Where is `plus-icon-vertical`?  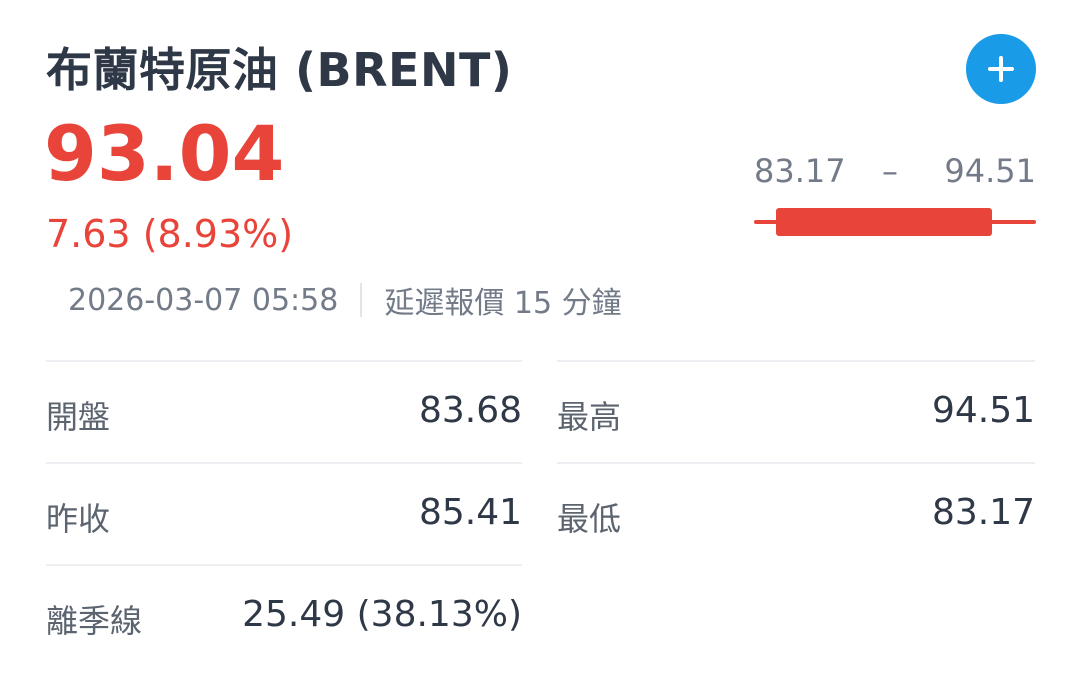 plus-icon-vertical is located at coordinates (1001, 69).